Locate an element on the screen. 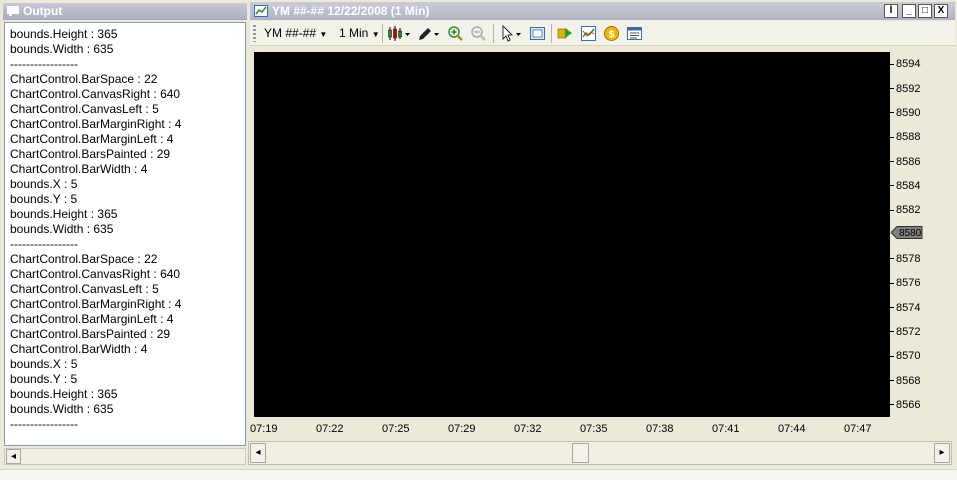  y-tick-label: 8570 is located at coordinates (908, 356).